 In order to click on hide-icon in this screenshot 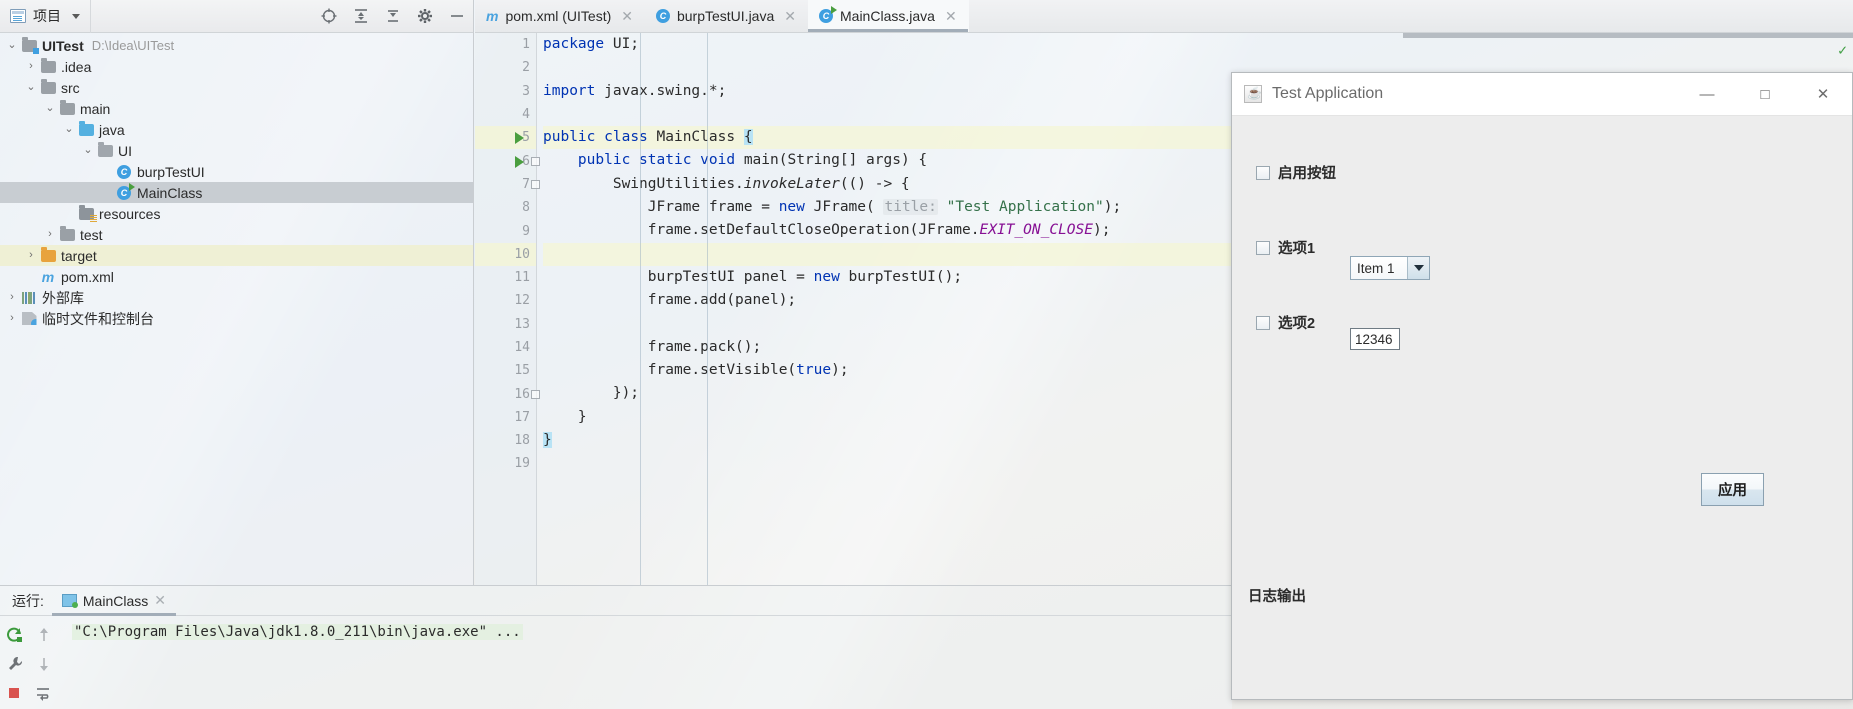, I will do `click(457, 16)`.